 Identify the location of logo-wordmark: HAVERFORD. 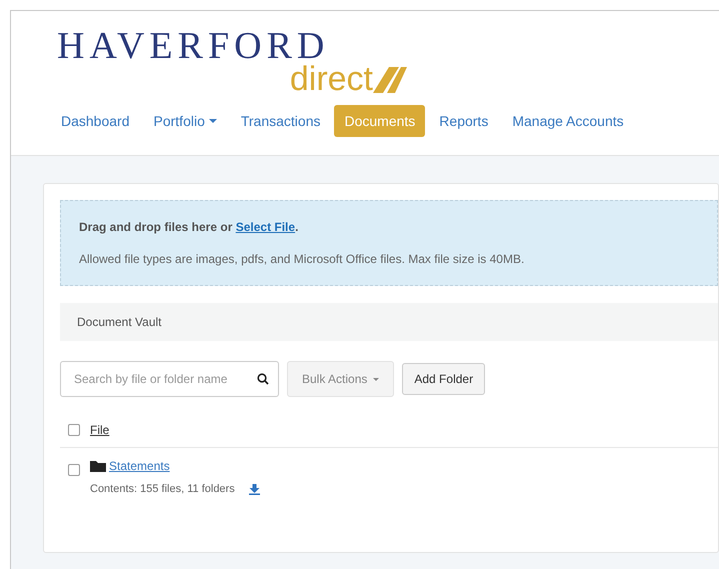
(193, 46).